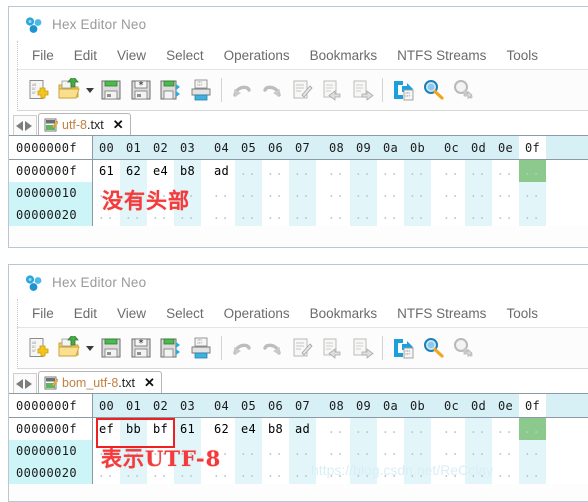  I want to click on hex-col-0f-selected: 0f, so click(532, 147).